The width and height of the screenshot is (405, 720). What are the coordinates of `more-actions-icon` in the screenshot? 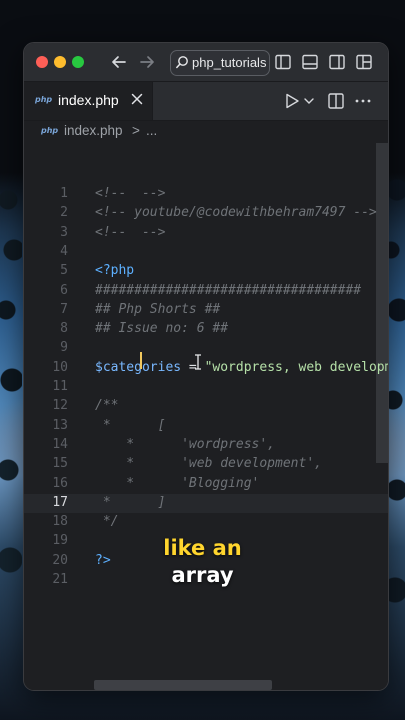 It's located at (363, 101).